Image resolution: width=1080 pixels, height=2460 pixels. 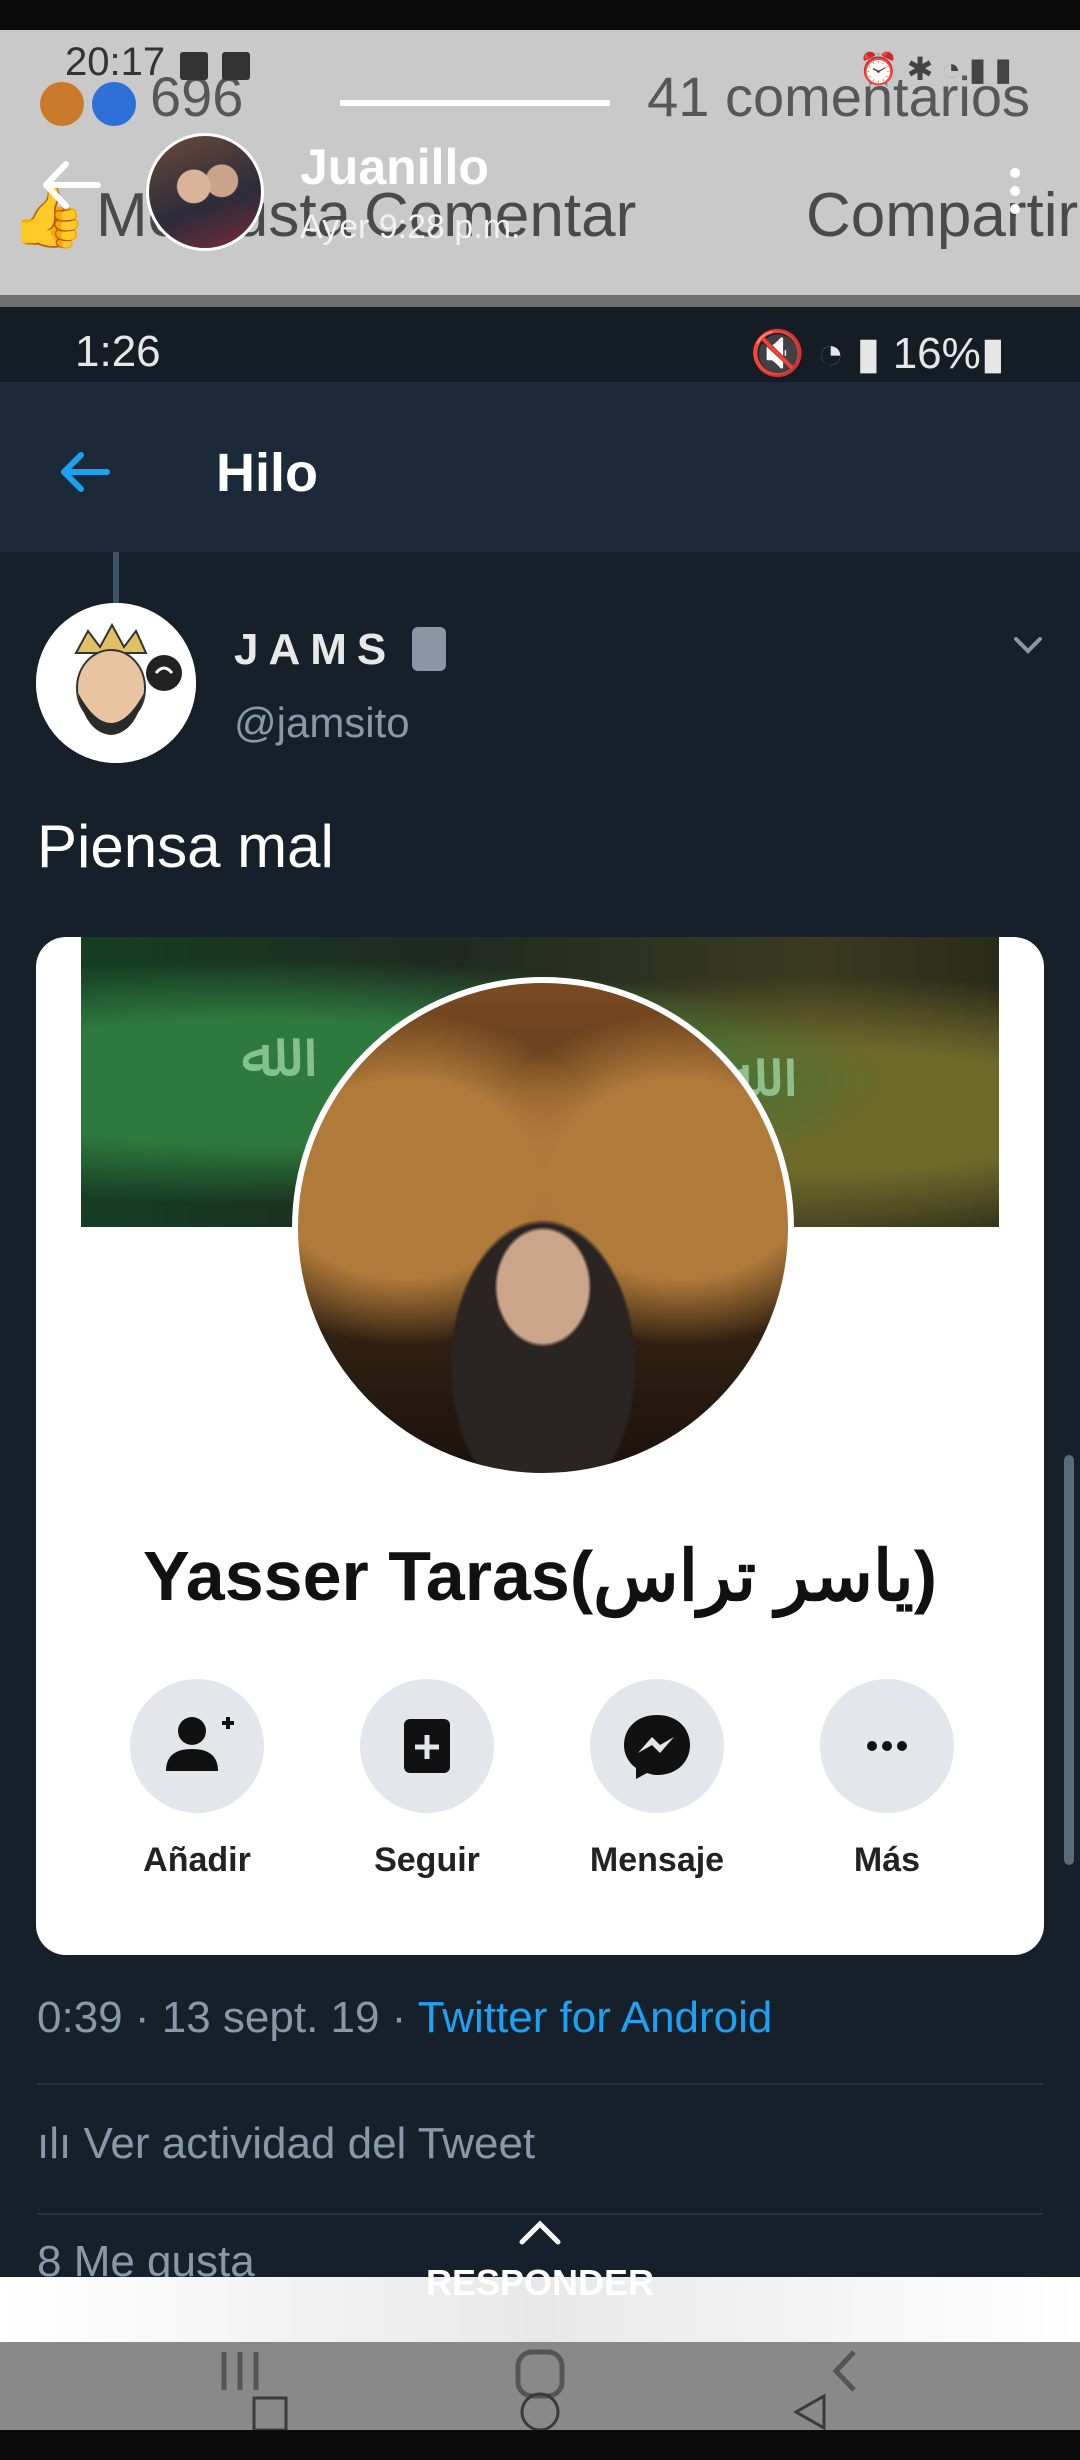 What do you see at coordinates (427, 1860) in the screenshot?
I see `follow-label: Seguir` at bounding box center [427, 1860].